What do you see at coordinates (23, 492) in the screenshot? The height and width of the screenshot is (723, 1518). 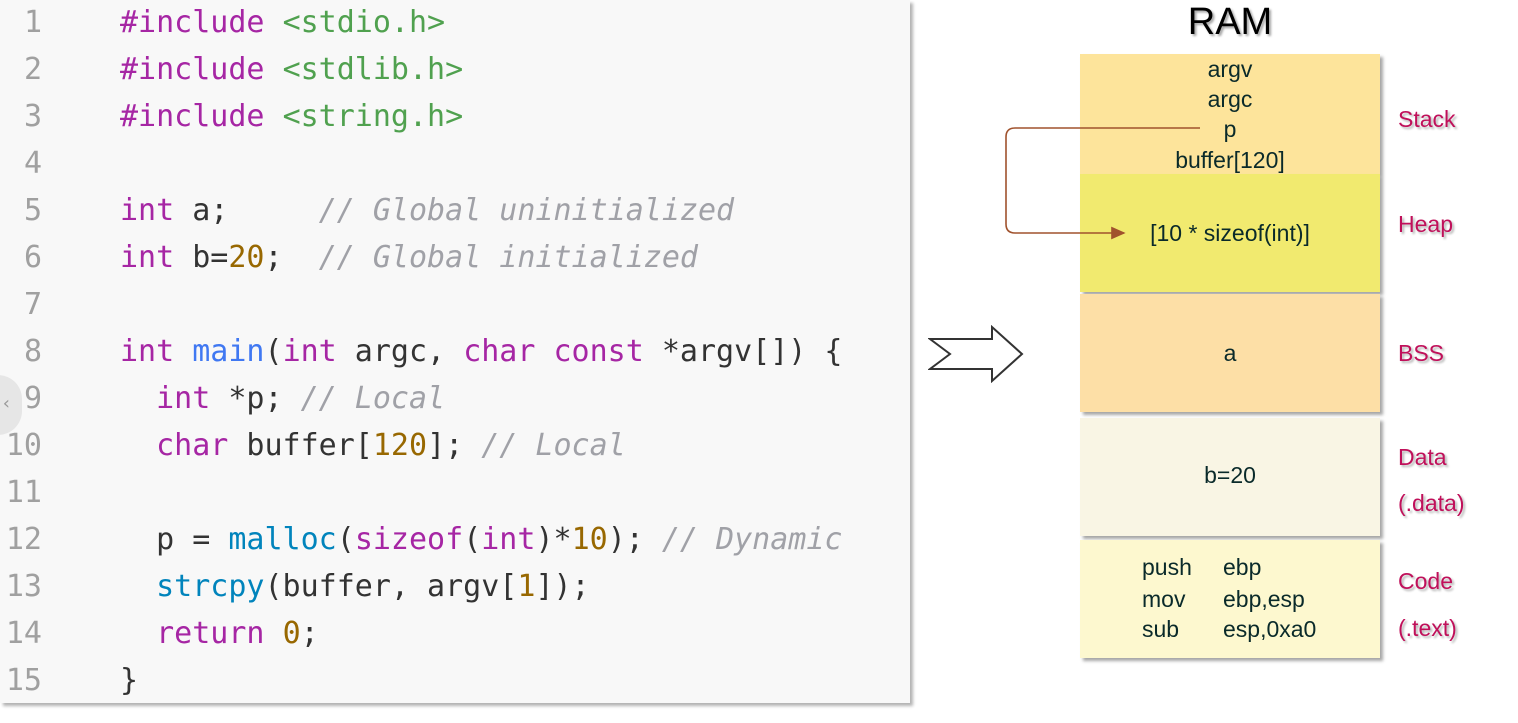 I see `line-number: 11` at bounding box center [23, 492].